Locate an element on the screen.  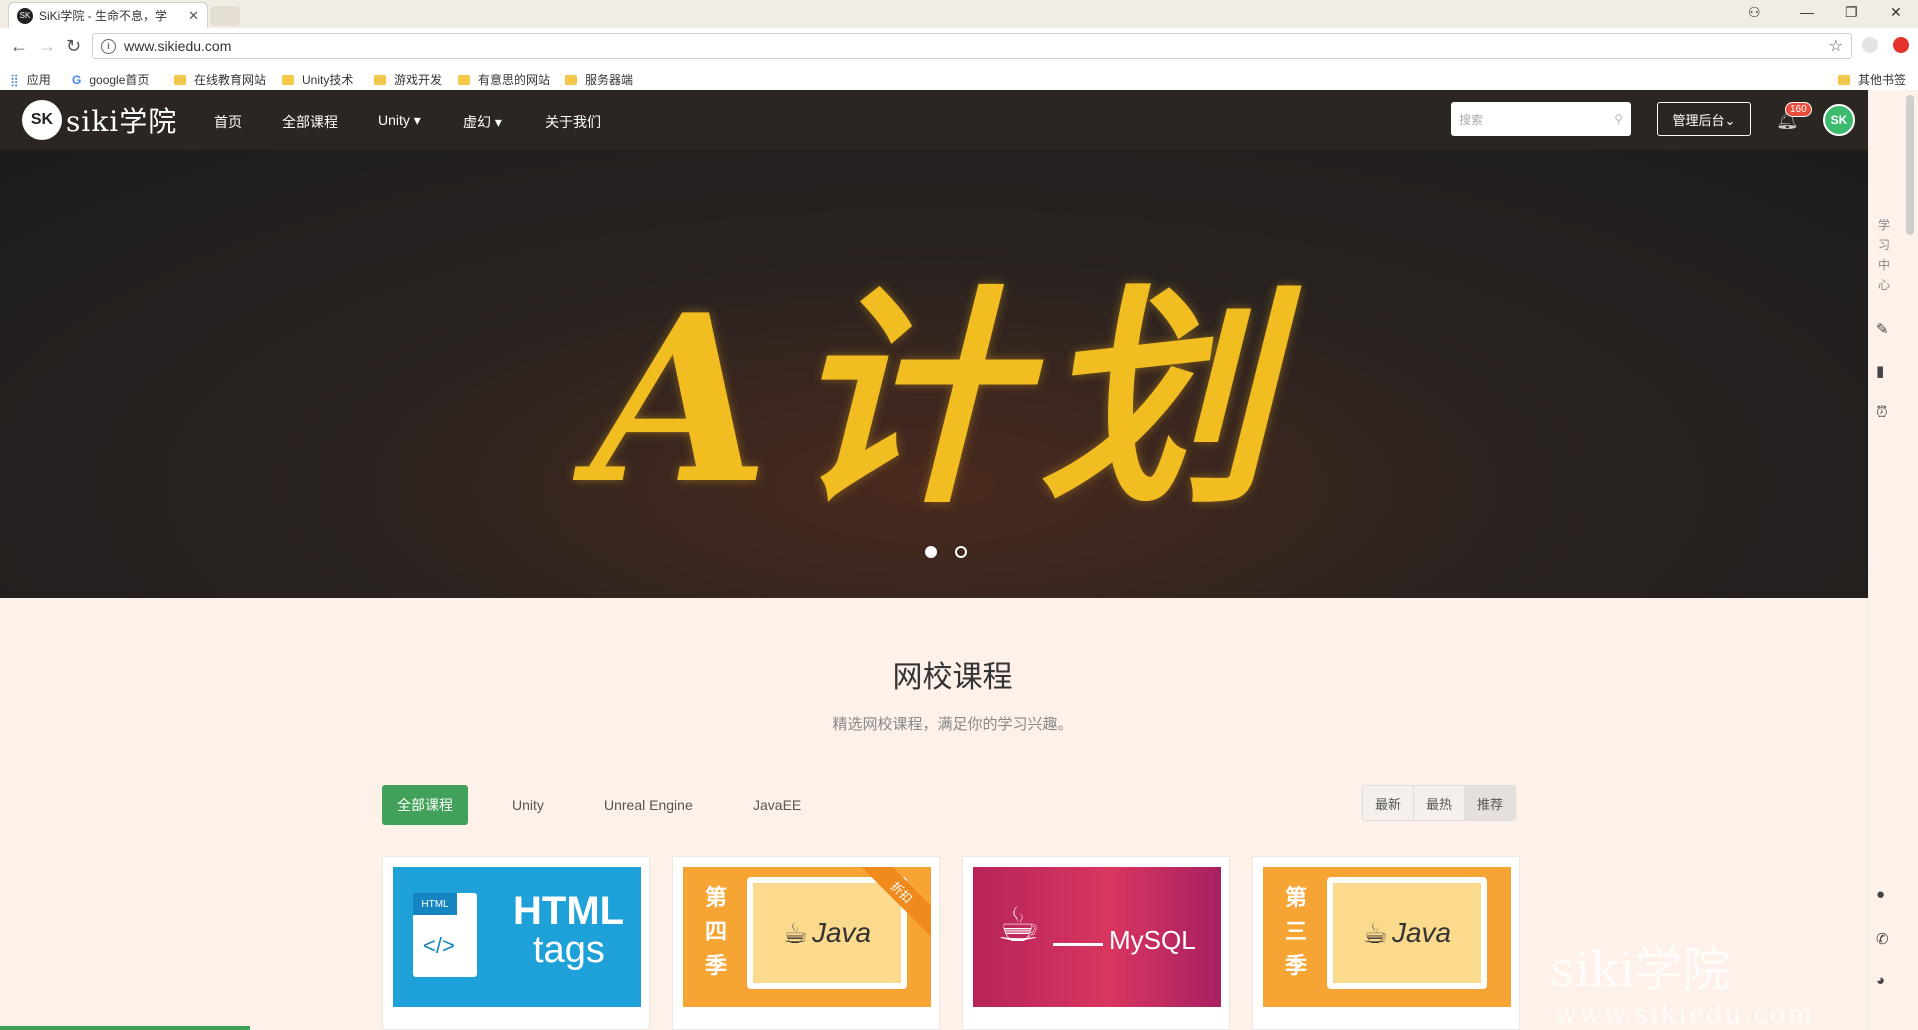
avatar: SK is located at coordinates (1839, 120).